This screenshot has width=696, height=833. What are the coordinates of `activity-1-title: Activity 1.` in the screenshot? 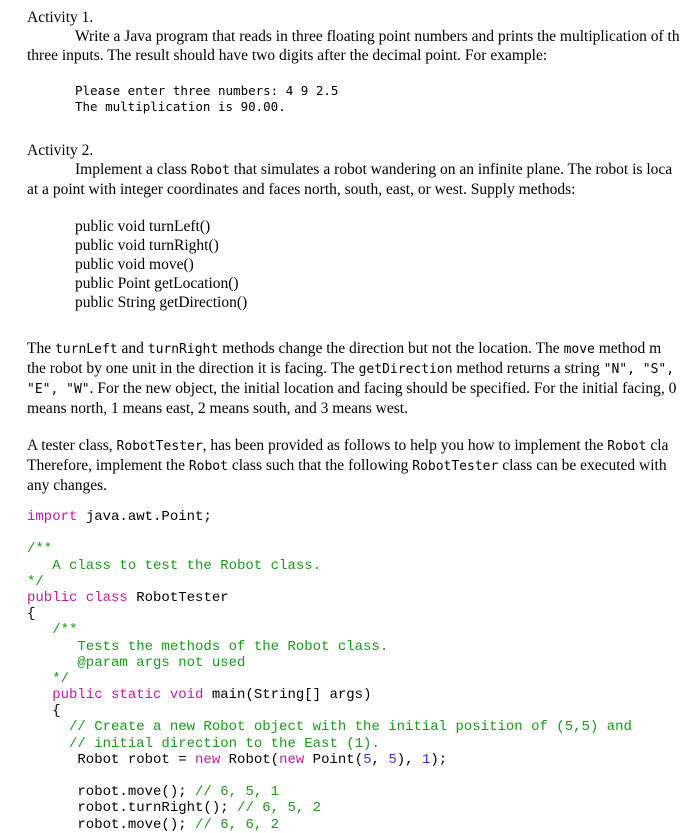 It's located at (60, 17).